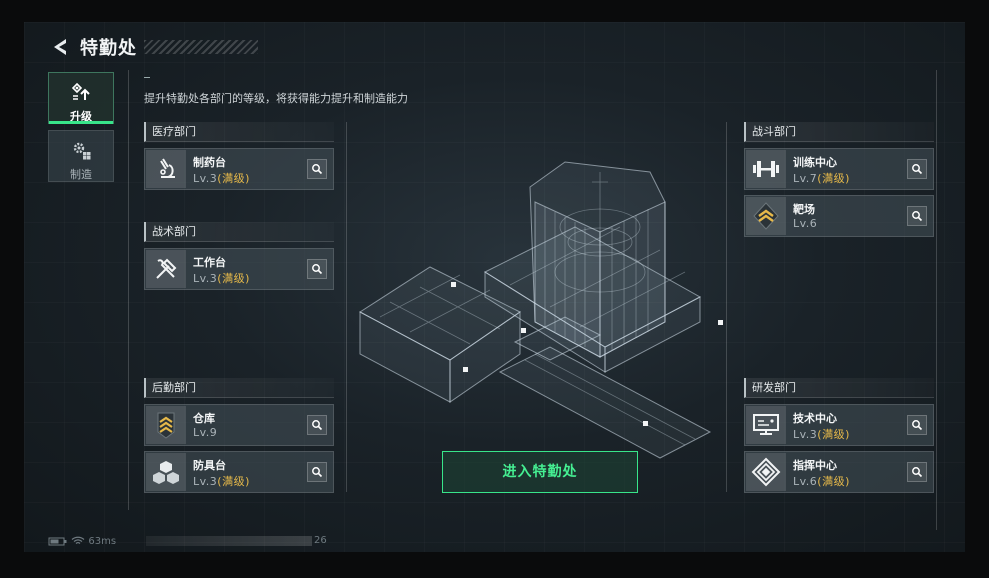 Image resolution: width=989 pixels, height=578 pixels. Describe the element at coordinates (839, 169) in the screenshot. I see `card-training-center: 训练中心 Lv.7(满级)` at that location.